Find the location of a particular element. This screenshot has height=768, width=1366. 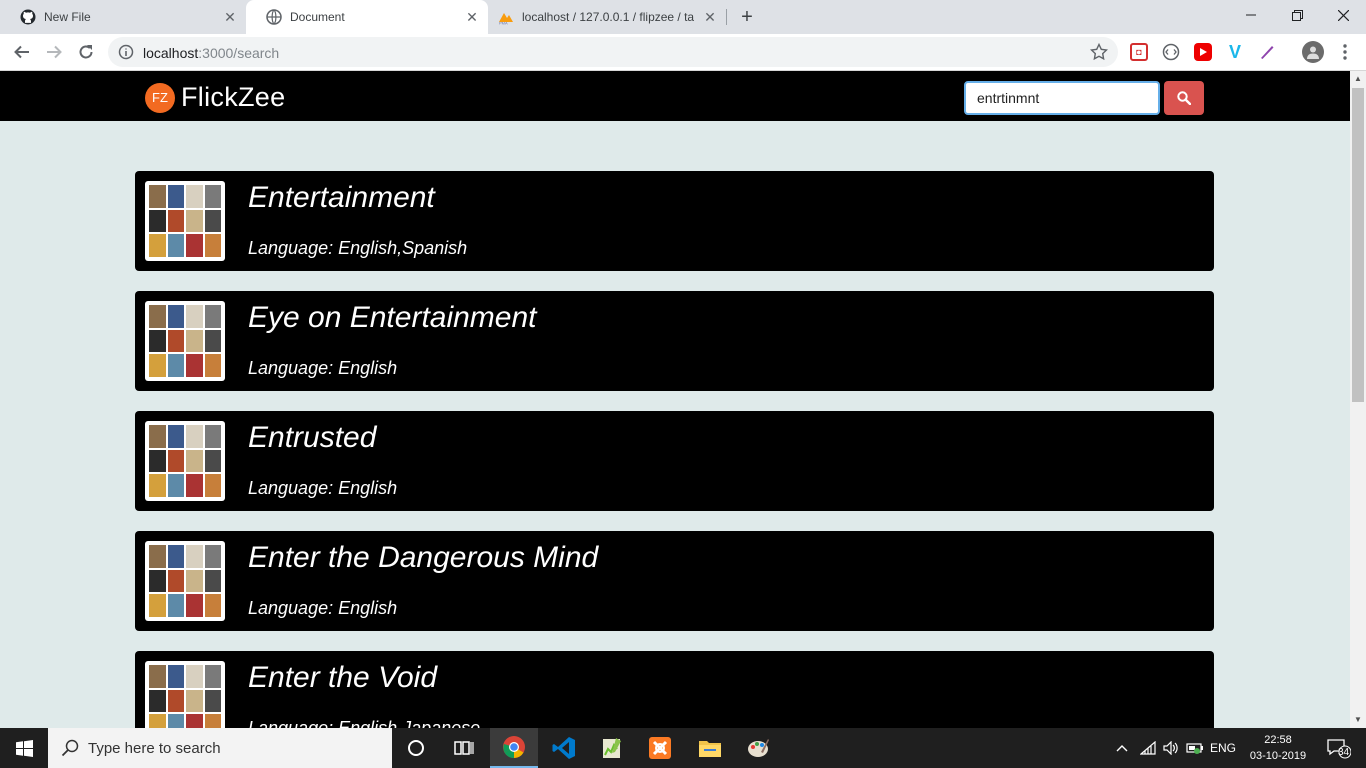

search-input is located at coordinates (1062, 98).